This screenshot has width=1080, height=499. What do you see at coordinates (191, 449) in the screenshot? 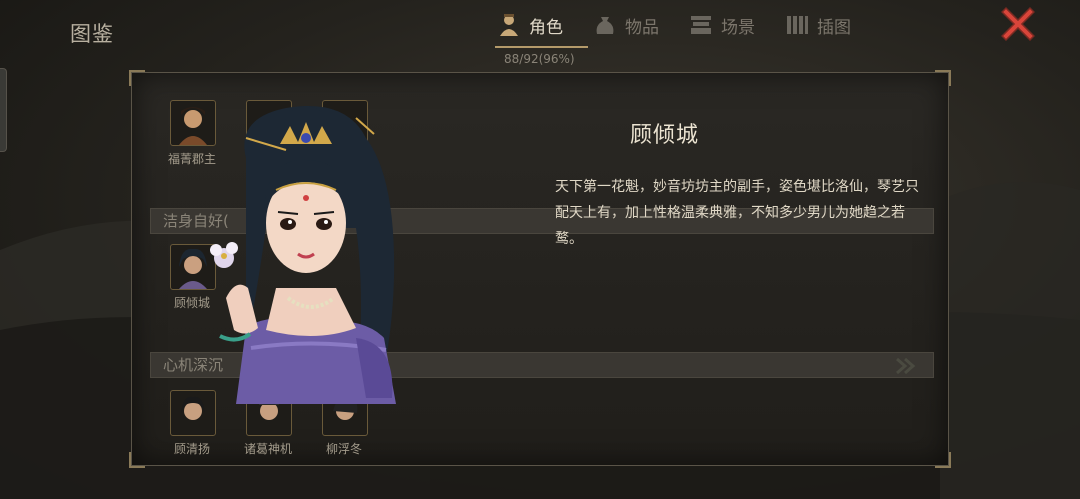
I see `slot-label: 顾清扬` at bounding box center [191, 449].